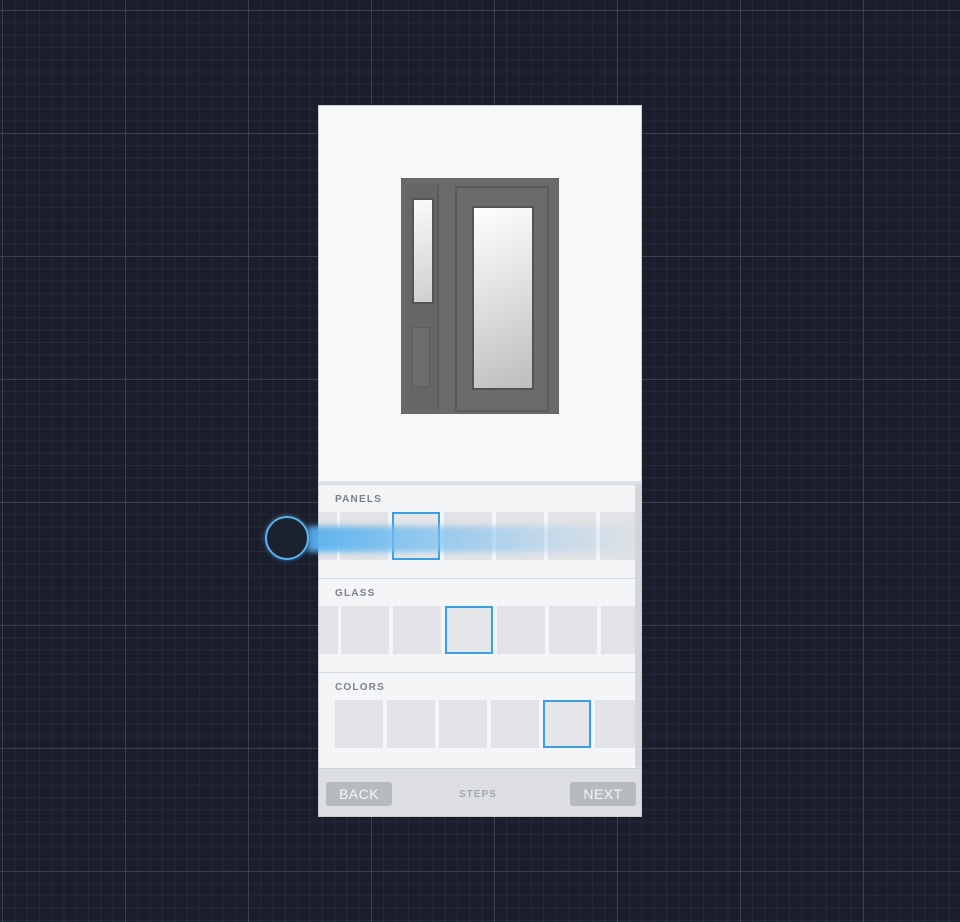 The width and height of the screenshot is (960, 922). What do you see at coordinates (360, 687) in the screenshot?
I see `colors-title: COLORS` at bounding box center [360, 687].